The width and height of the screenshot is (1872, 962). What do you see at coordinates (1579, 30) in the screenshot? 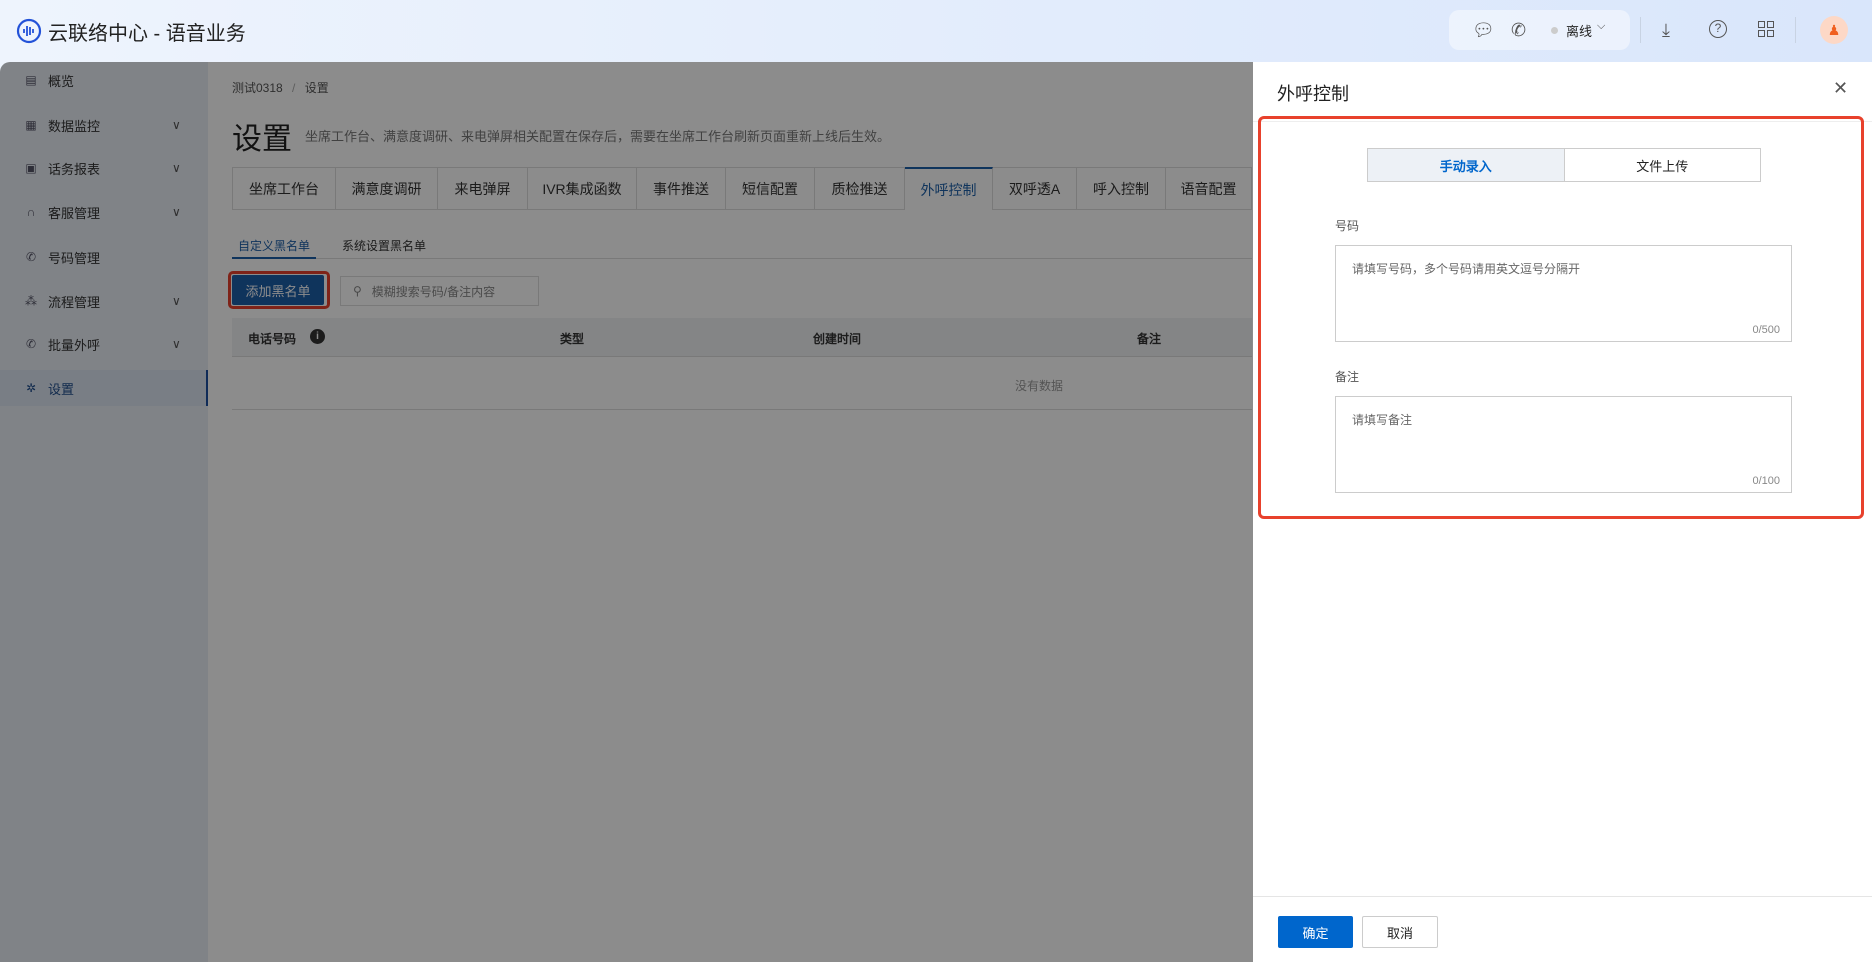
I see `status-dropdown: 离线` at bounding box center [1579, 30].